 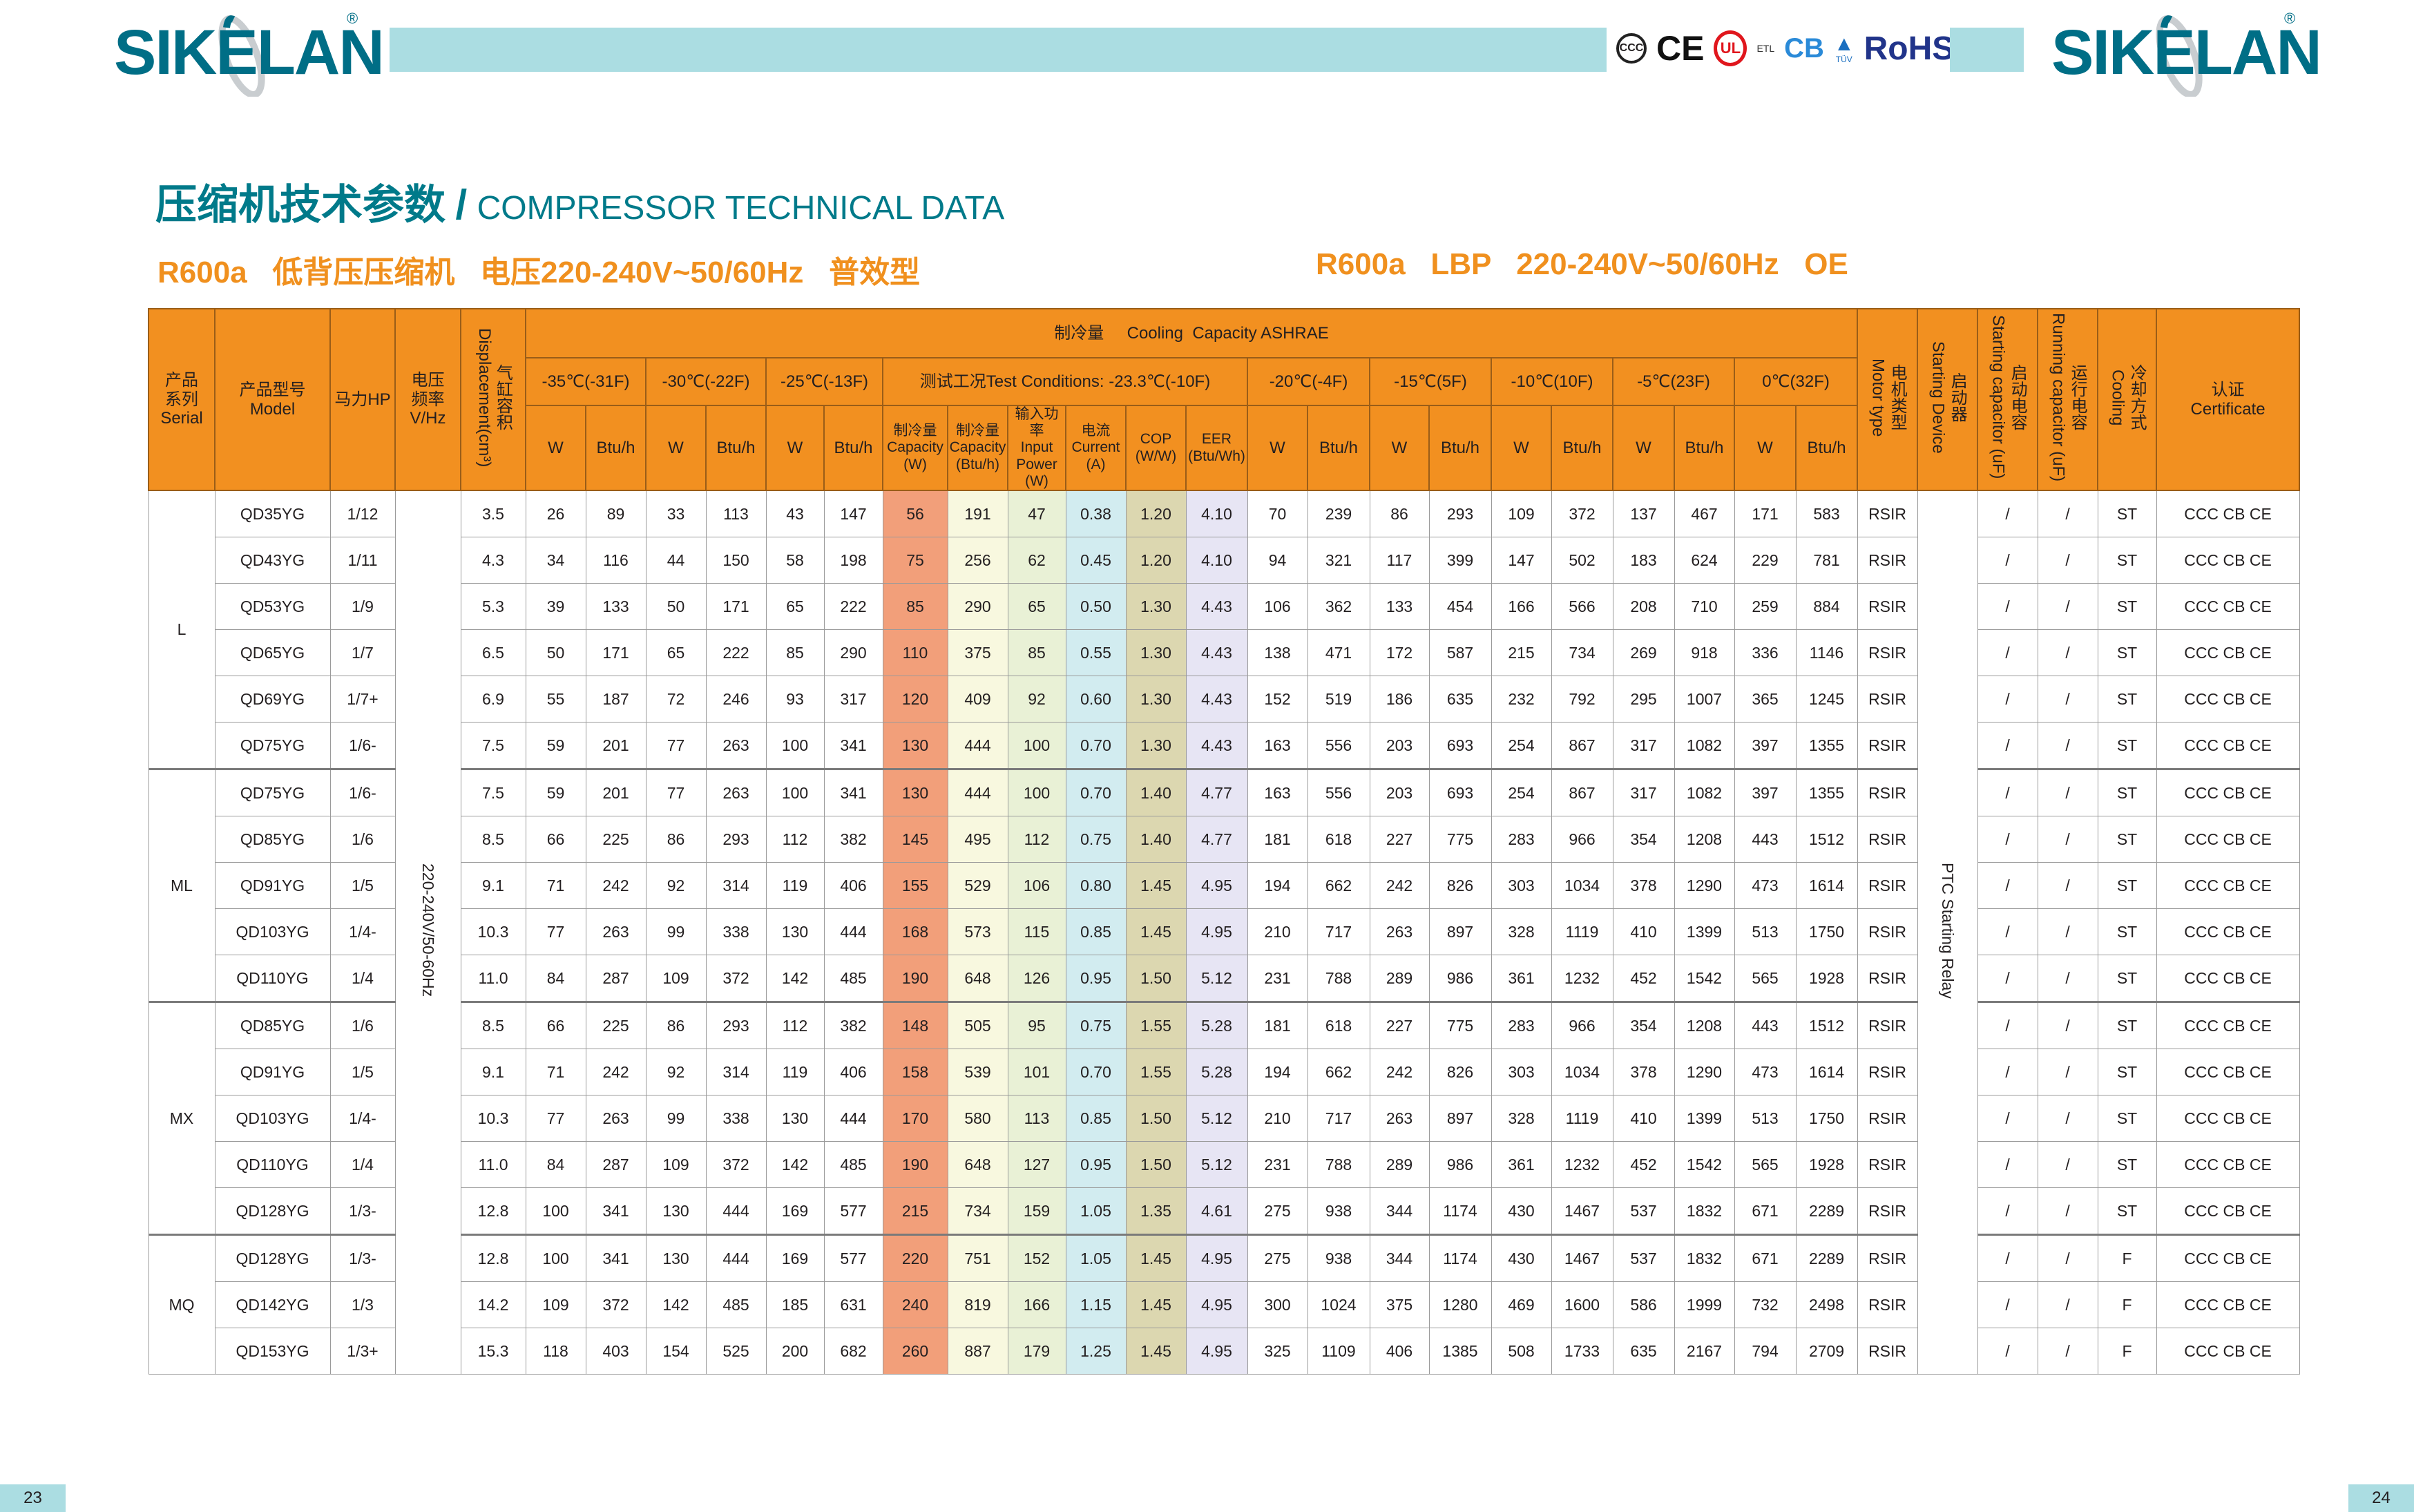 I want to click on brand-name: SIKELAN, so click(x=2186, y=52).